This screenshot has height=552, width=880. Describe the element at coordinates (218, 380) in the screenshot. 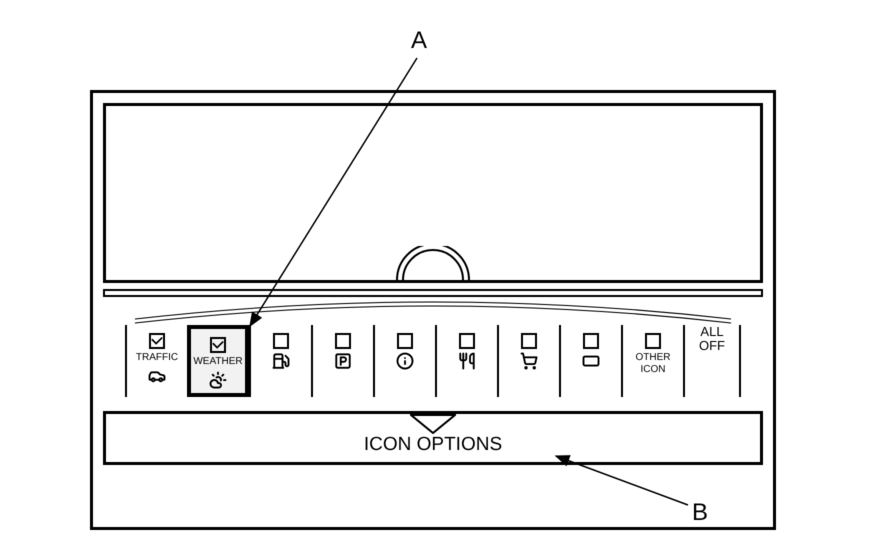

I see `sun-cloud-icon` at that location.